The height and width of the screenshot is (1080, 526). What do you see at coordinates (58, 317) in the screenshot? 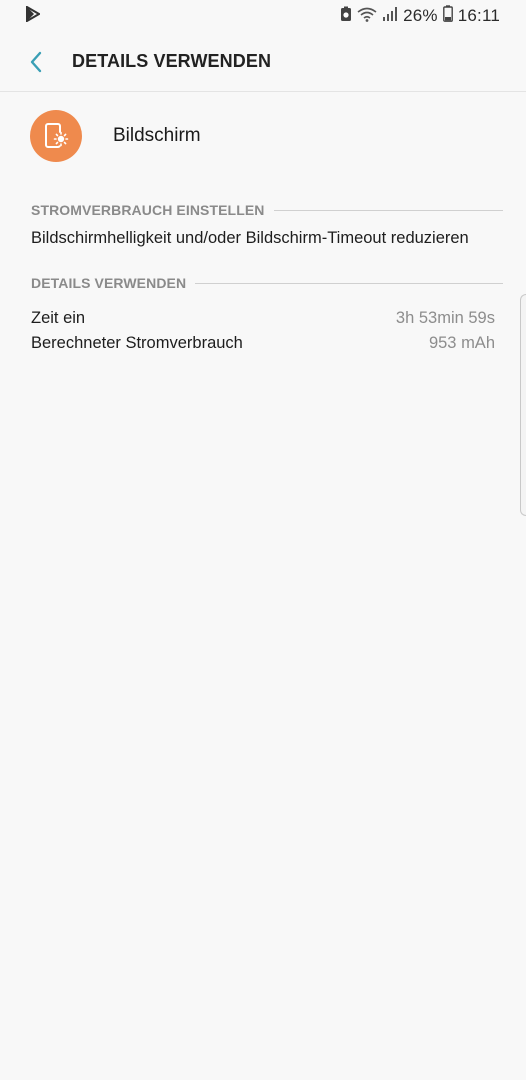
I see `stat-label: Zeit ein` at bounding box center [58, 317].